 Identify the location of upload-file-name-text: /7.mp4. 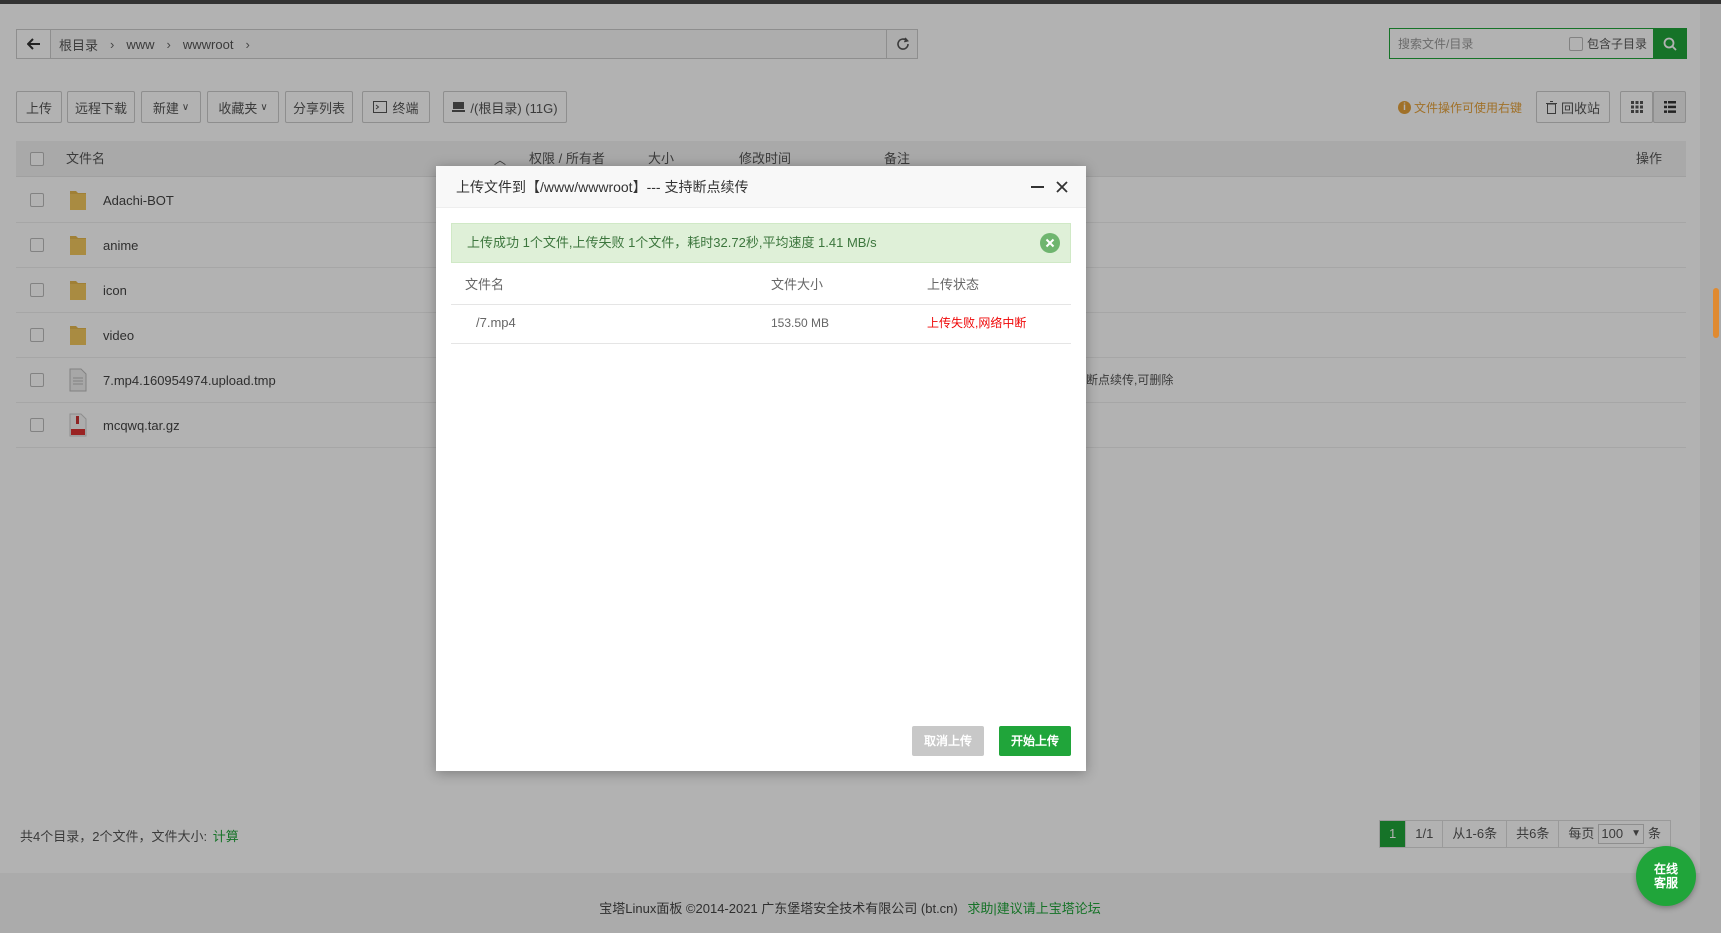
(496, 322).